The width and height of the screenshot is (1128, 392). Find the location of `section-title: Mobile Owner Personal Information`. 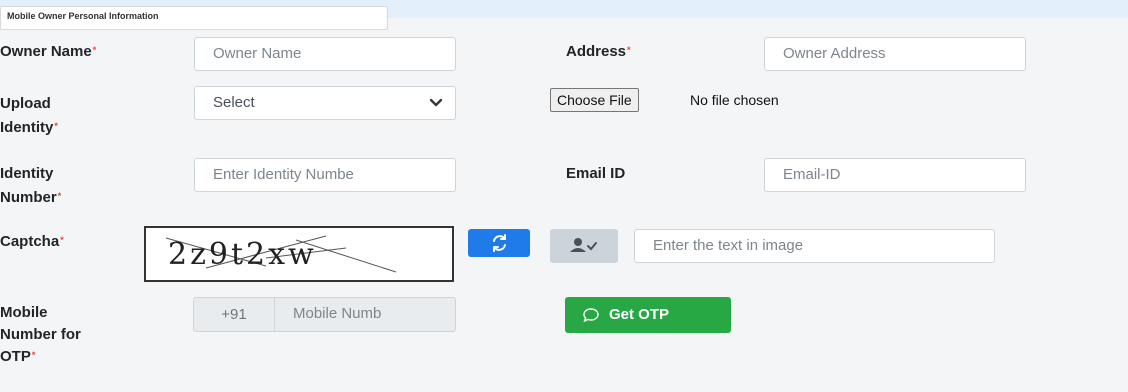

section-title: Mobile Owner Personal Information is located at coordinates (194, 18).